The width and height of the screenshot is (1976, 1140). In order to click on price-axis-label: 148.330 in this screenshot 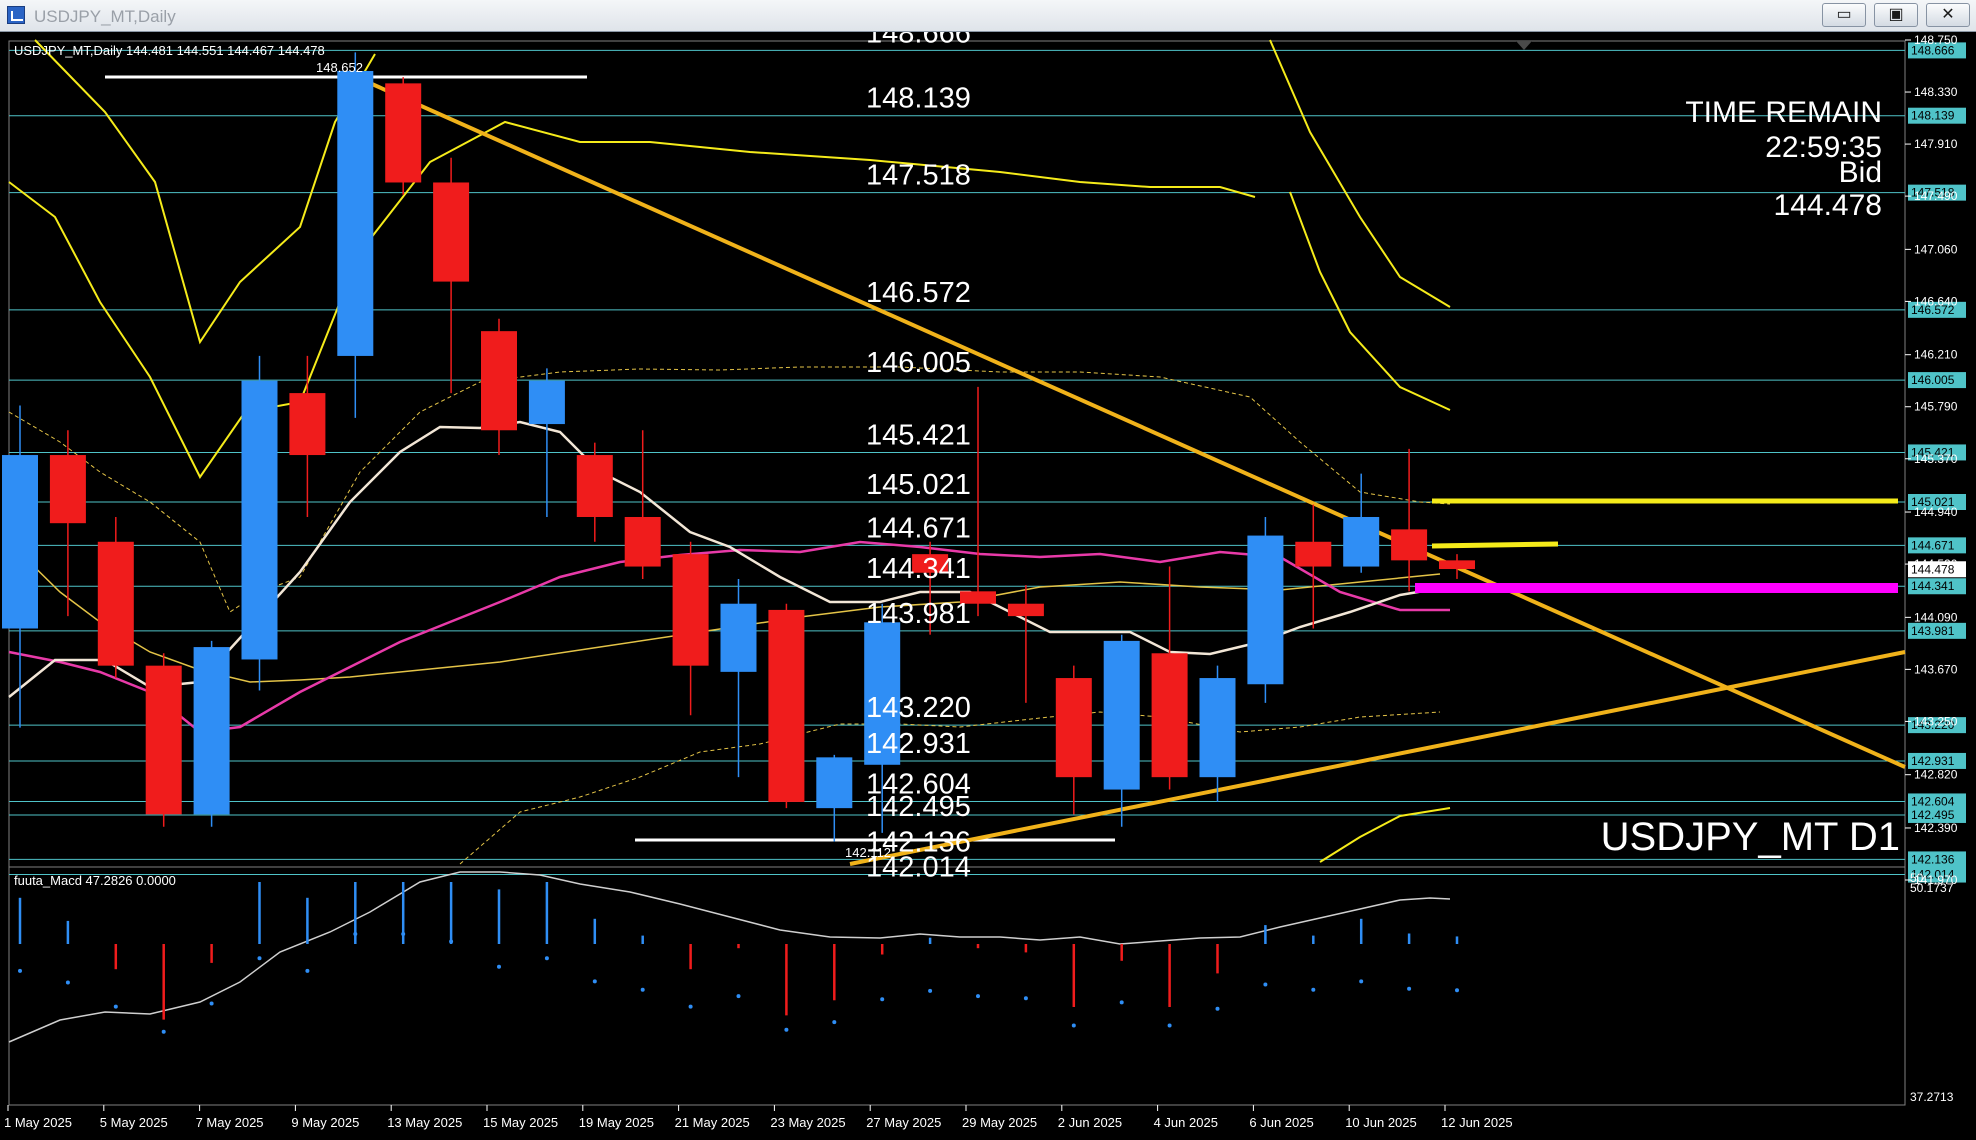, I will do `click(1936, 92)`.